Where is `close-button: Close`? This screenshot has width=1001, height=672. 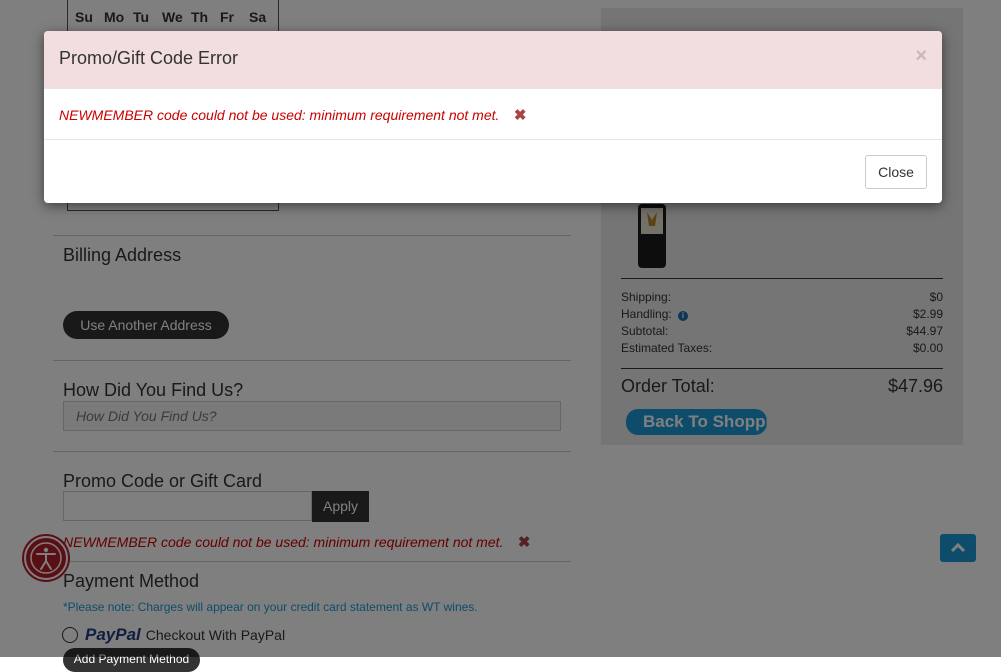
close-button: Close is located at coordinates (896, 172).